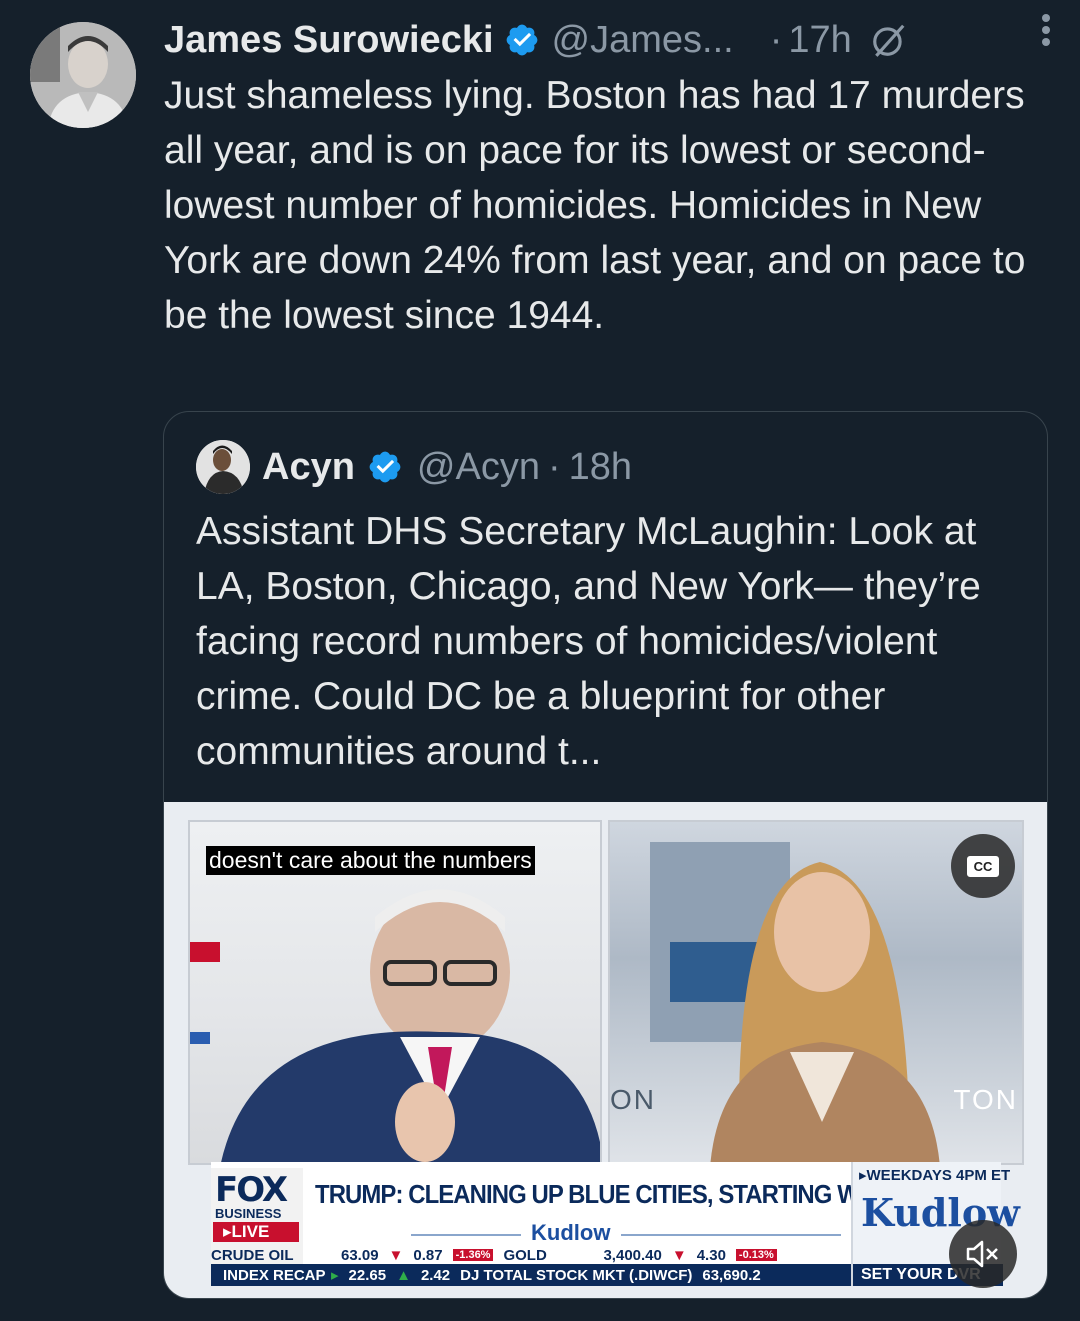  I want to click on up-arrow-icon: ▲, so click(403, 1275).